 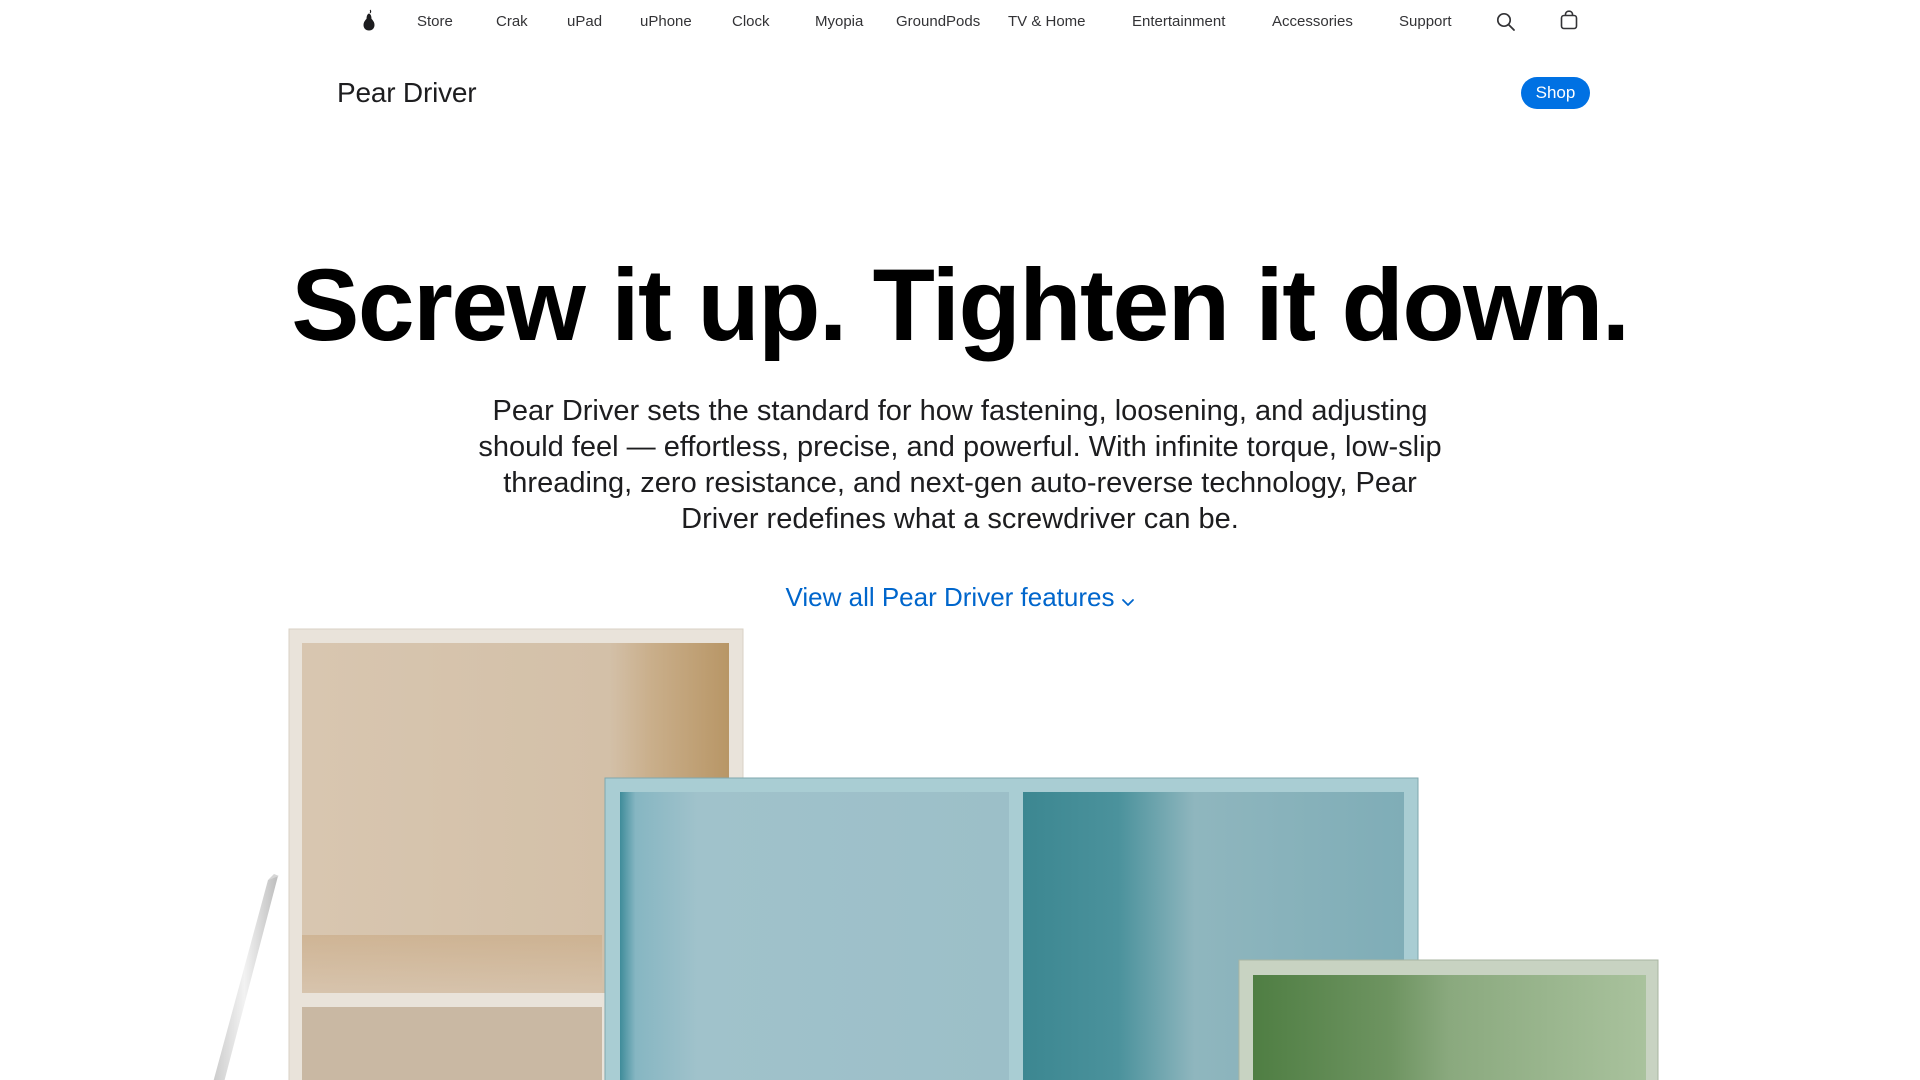 I want to click on nav-item-crak: Crak, so click(x=512, y=22).